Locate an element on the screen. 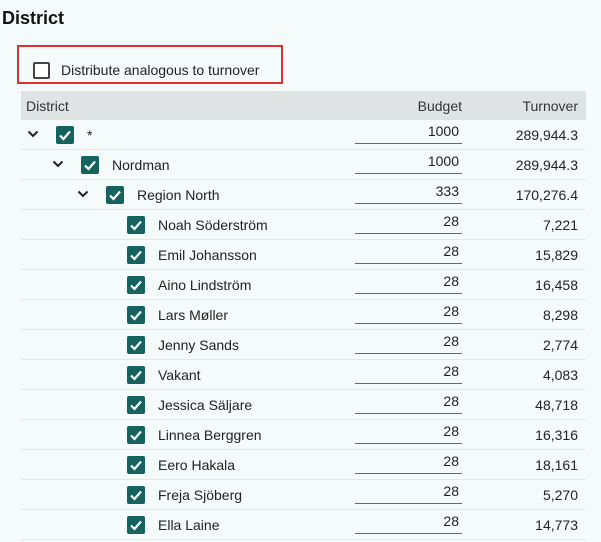 This screenshot has width=601, height=542. district-name: Noah Söderström is located at coordinates (213, 225).